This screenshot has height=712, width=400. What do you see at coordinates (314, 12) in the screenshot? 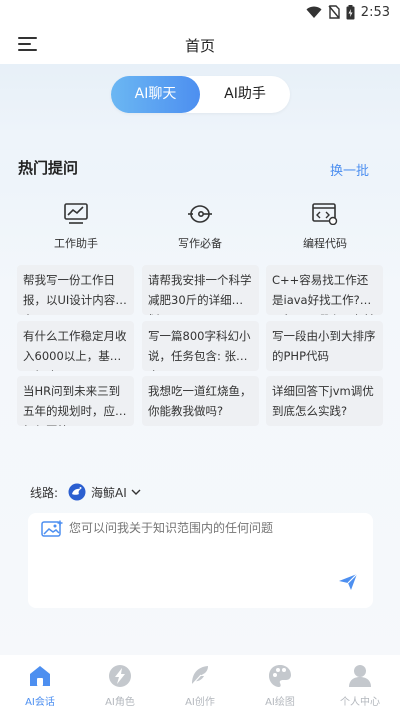
I see `wifi-icon` at bounding box center [314, 12].